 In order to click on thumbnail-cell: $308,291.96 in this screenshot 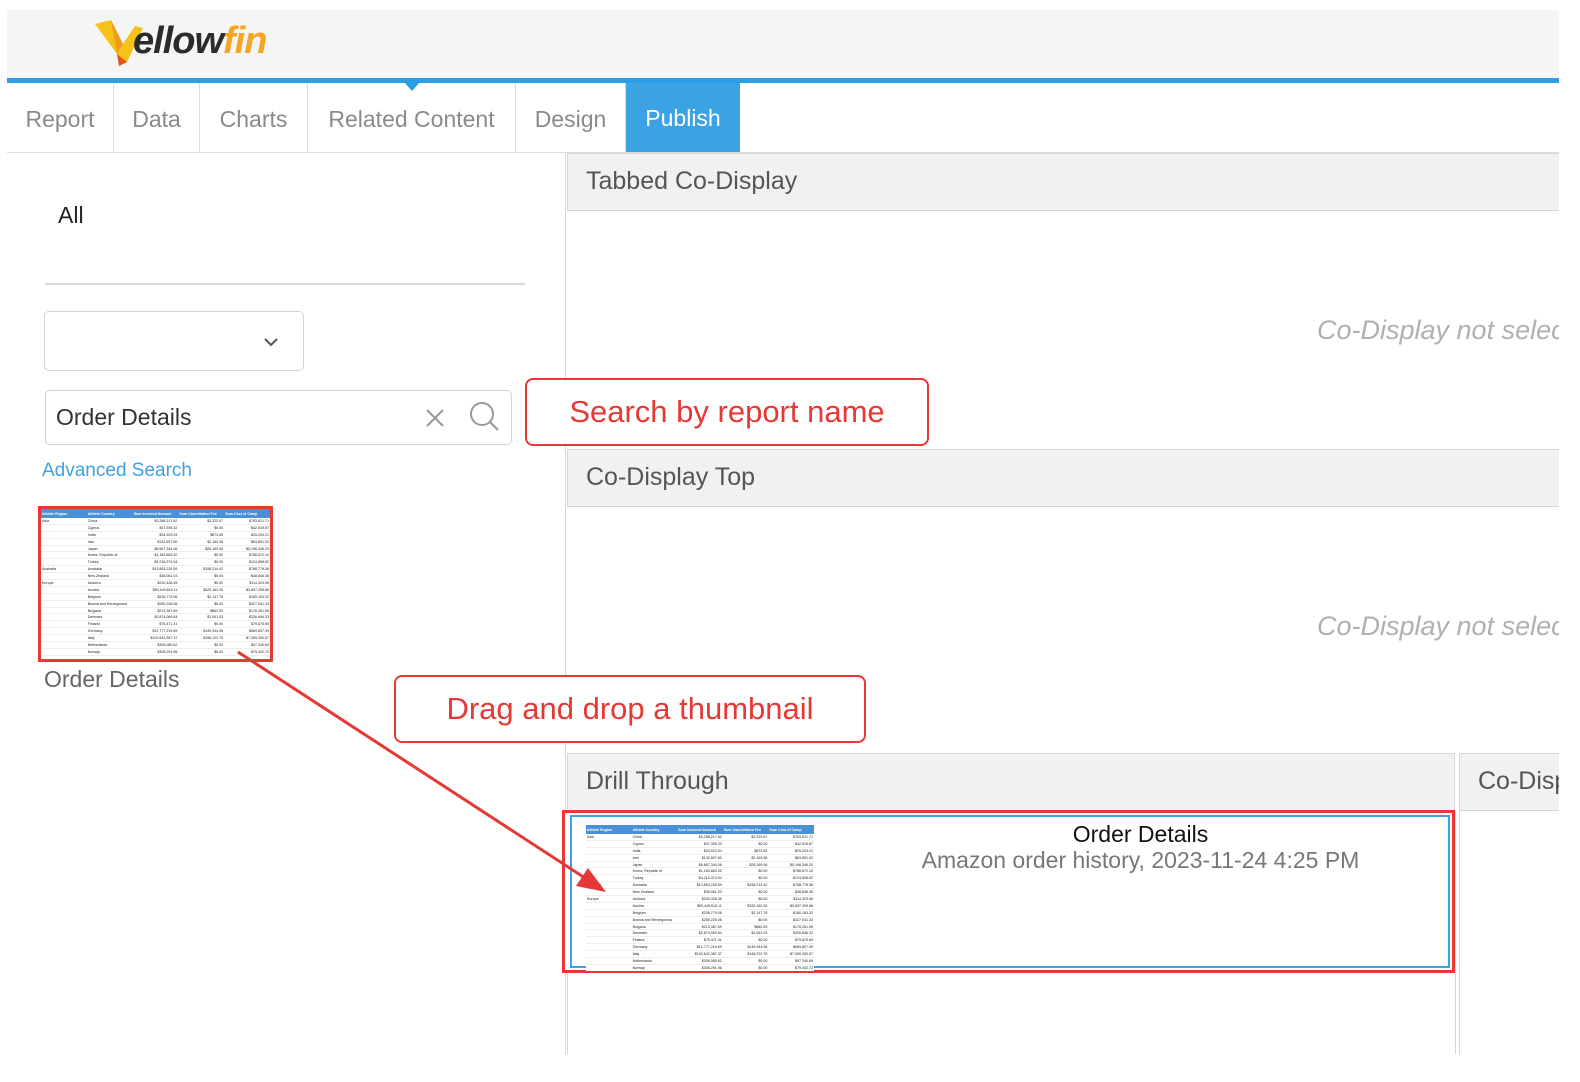, I will do `click(700, 967)`.